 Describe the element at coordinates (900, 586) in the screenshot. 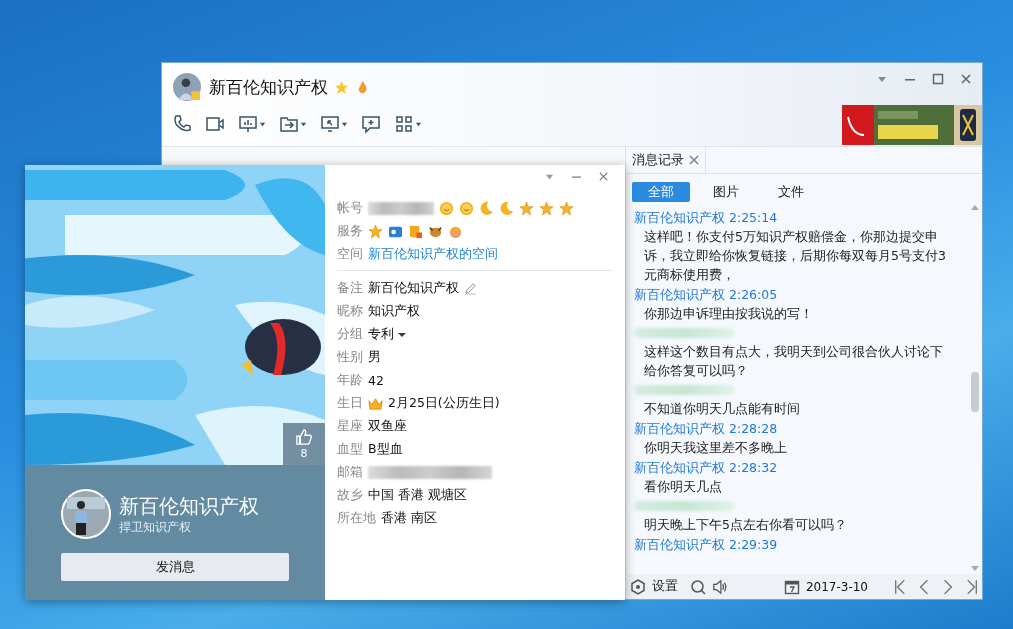

I see `first-page-icon` at that location.